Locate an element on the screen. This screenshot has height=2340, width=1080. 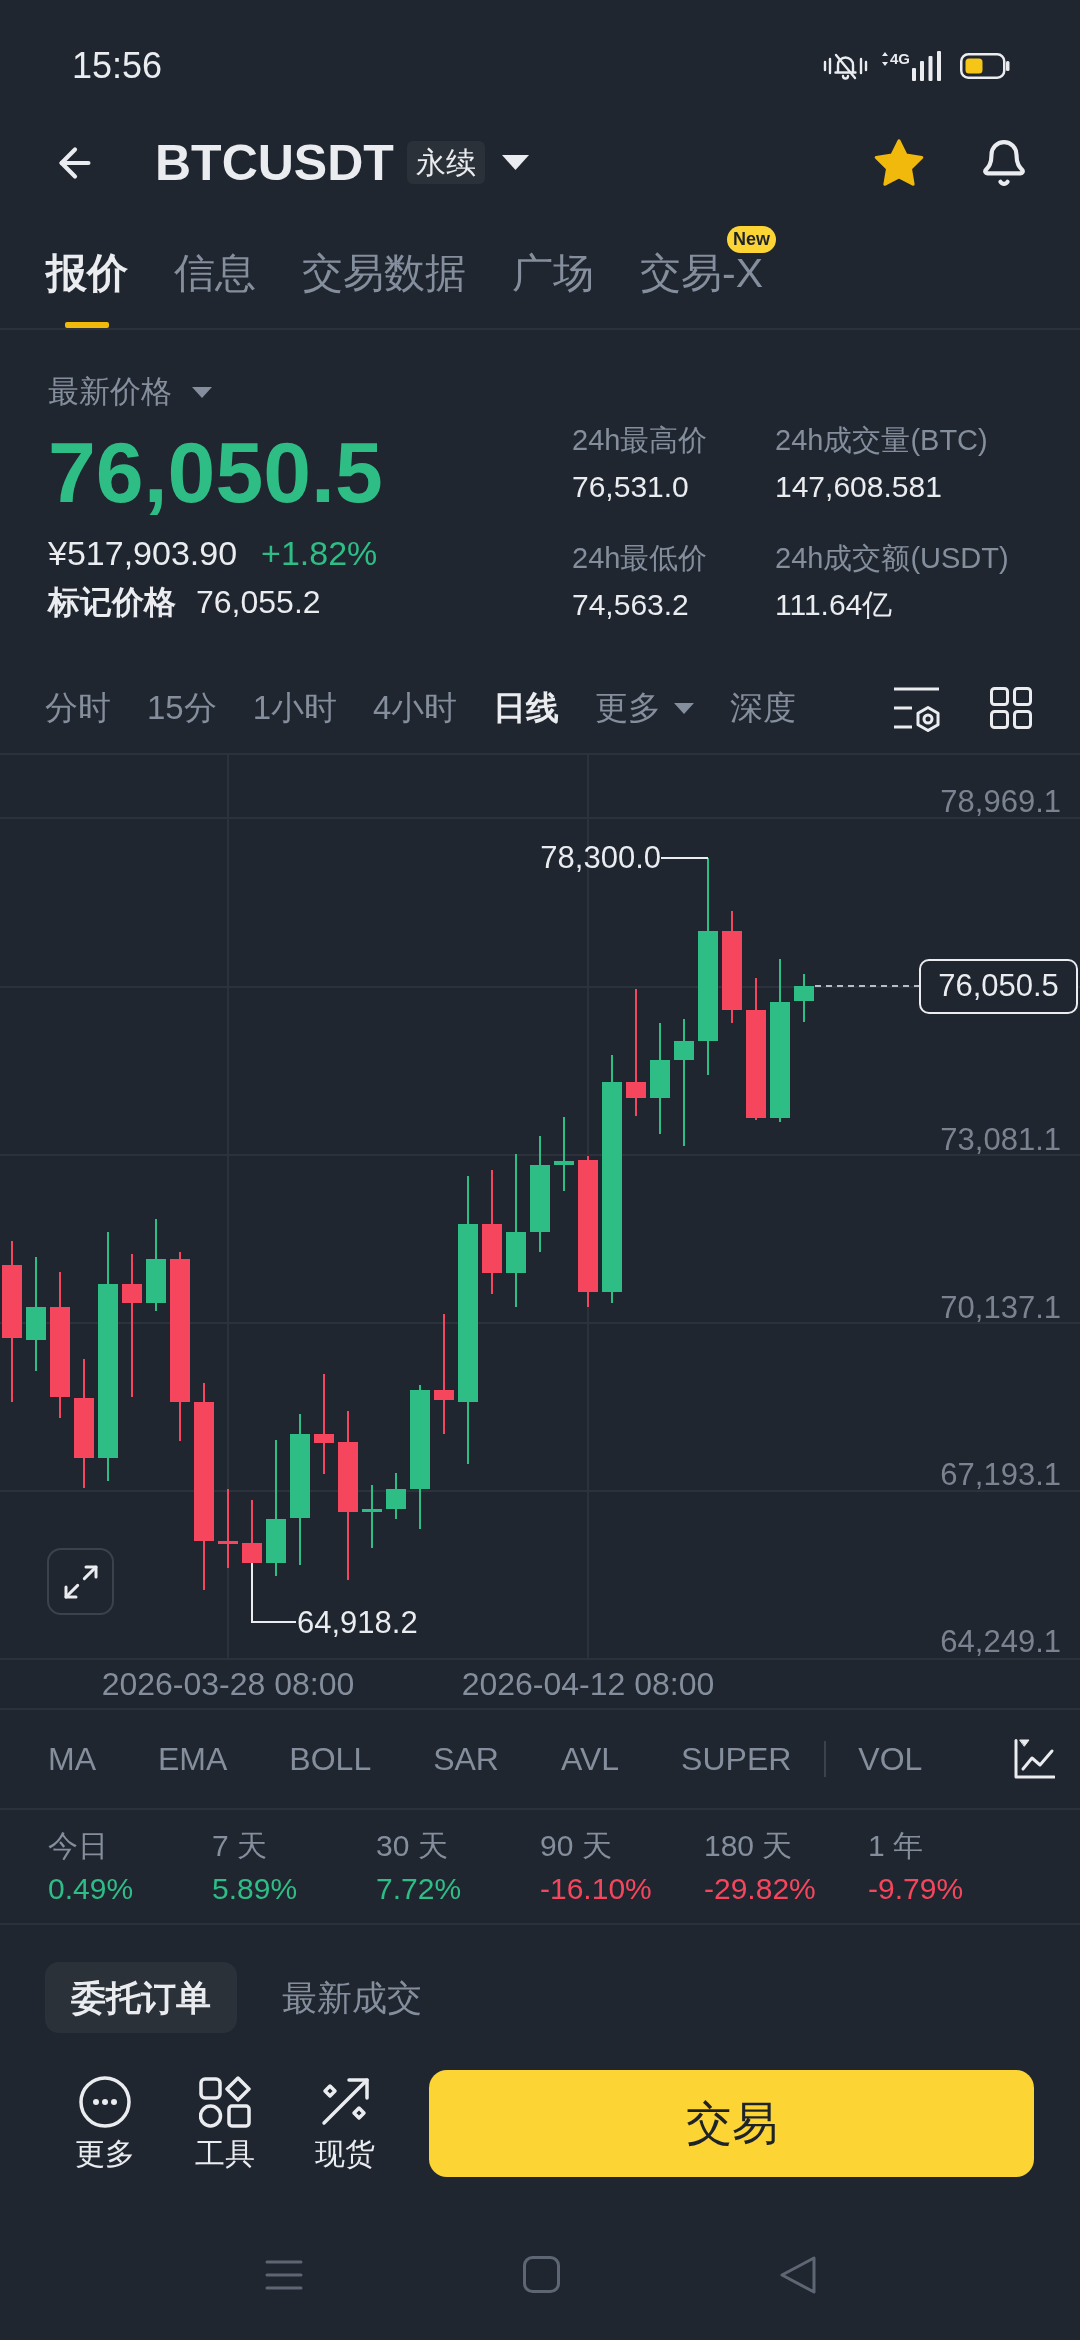
price-axis-label: 67,193.1 is located at coordinates (1000, 1475).